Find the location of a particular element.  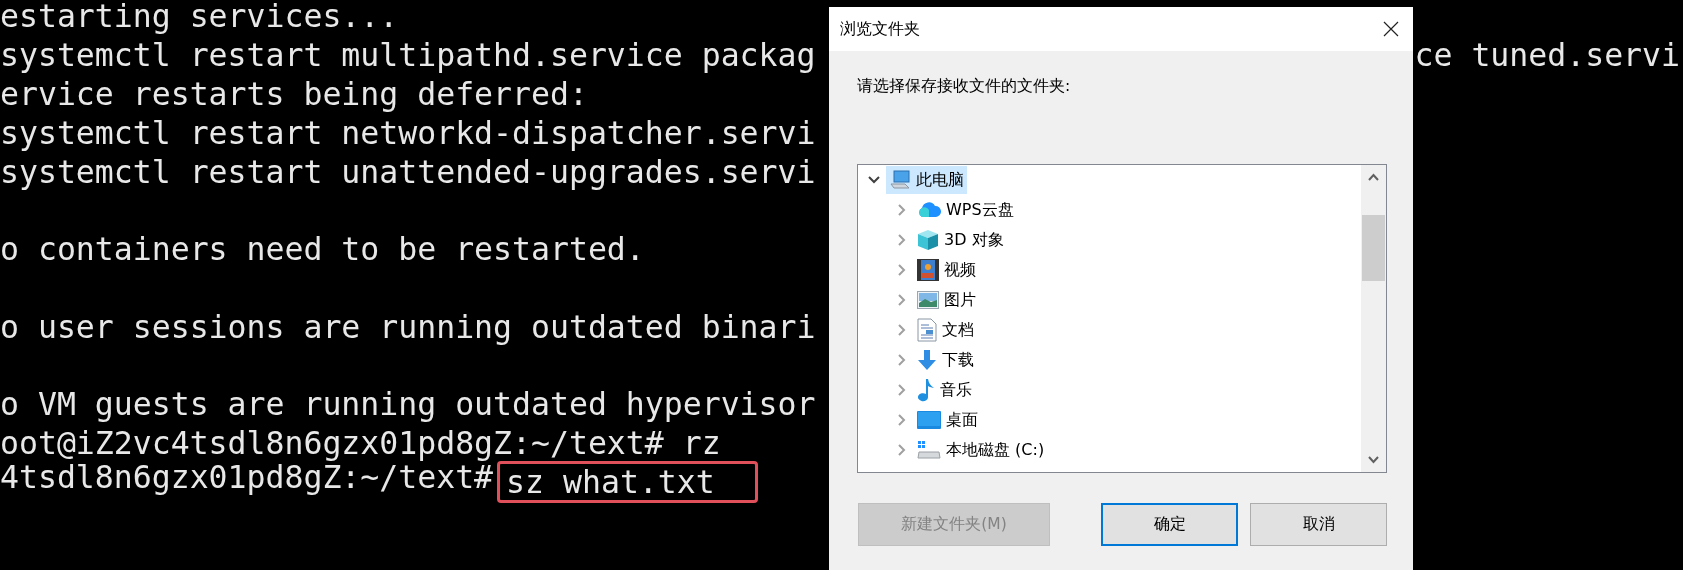

screen-icon is located at coordinates (929, 420).